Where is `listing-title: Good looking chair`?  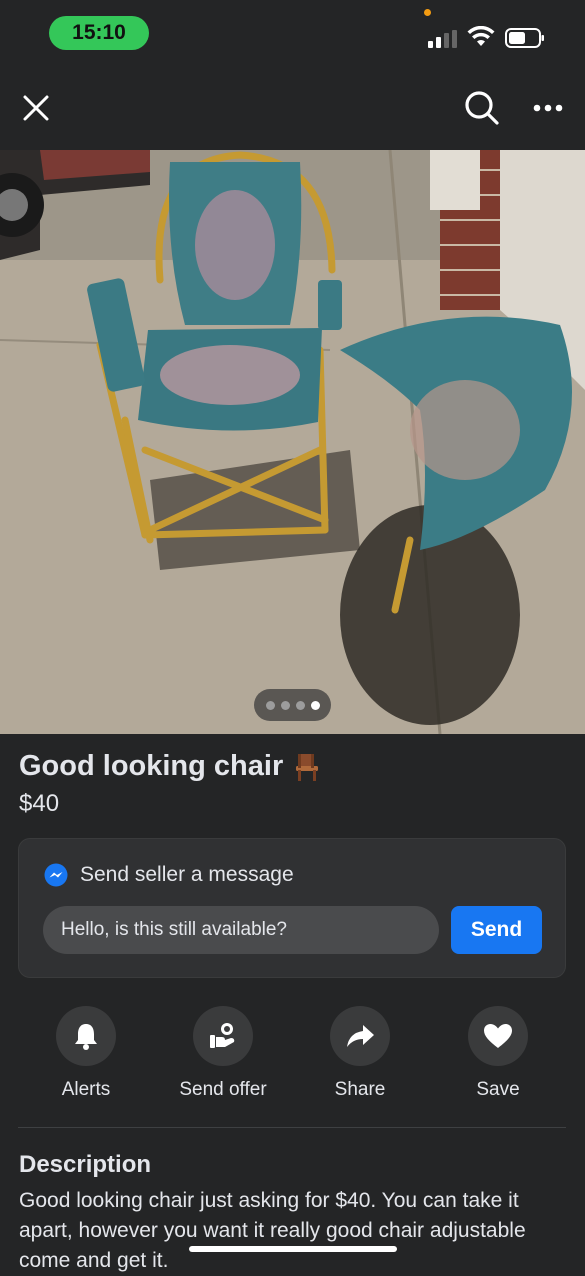
listing-title: Good looking chair is located at coordinates (151, 766).